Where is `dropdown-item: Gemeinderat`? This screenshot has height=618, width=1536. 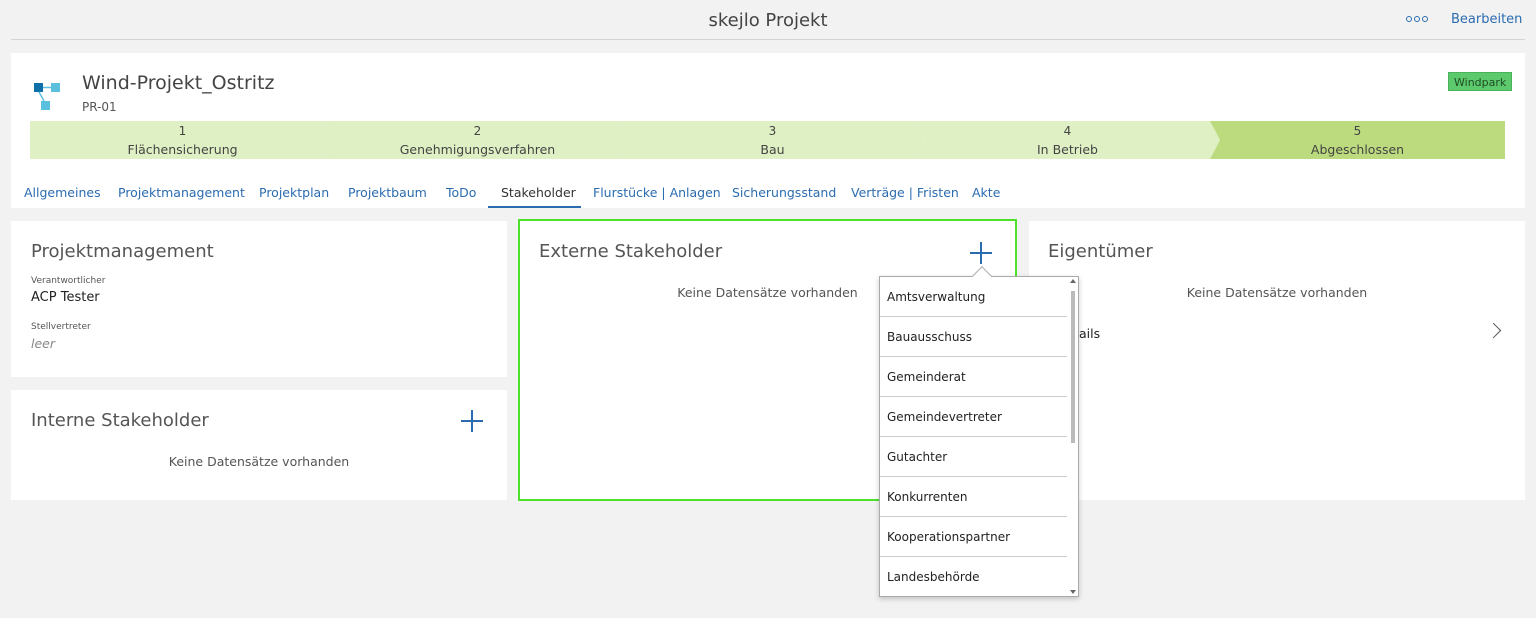 dropdown-item: Gemeinderat is located at coordinates (973, 377).